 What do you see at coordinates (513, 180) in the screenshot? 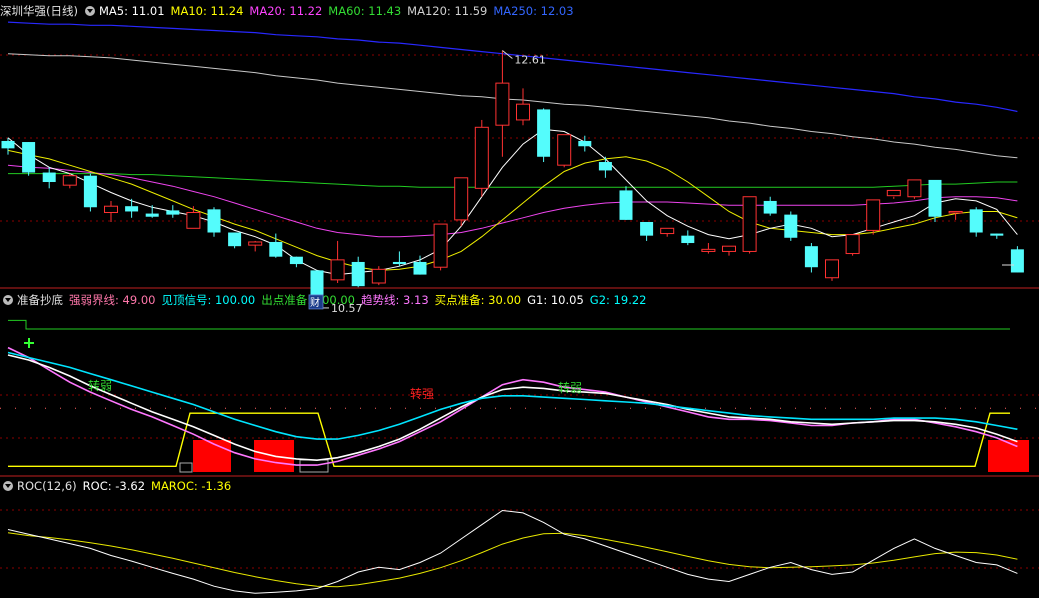
I see `ma60-line` at bounding box center [513, 180].